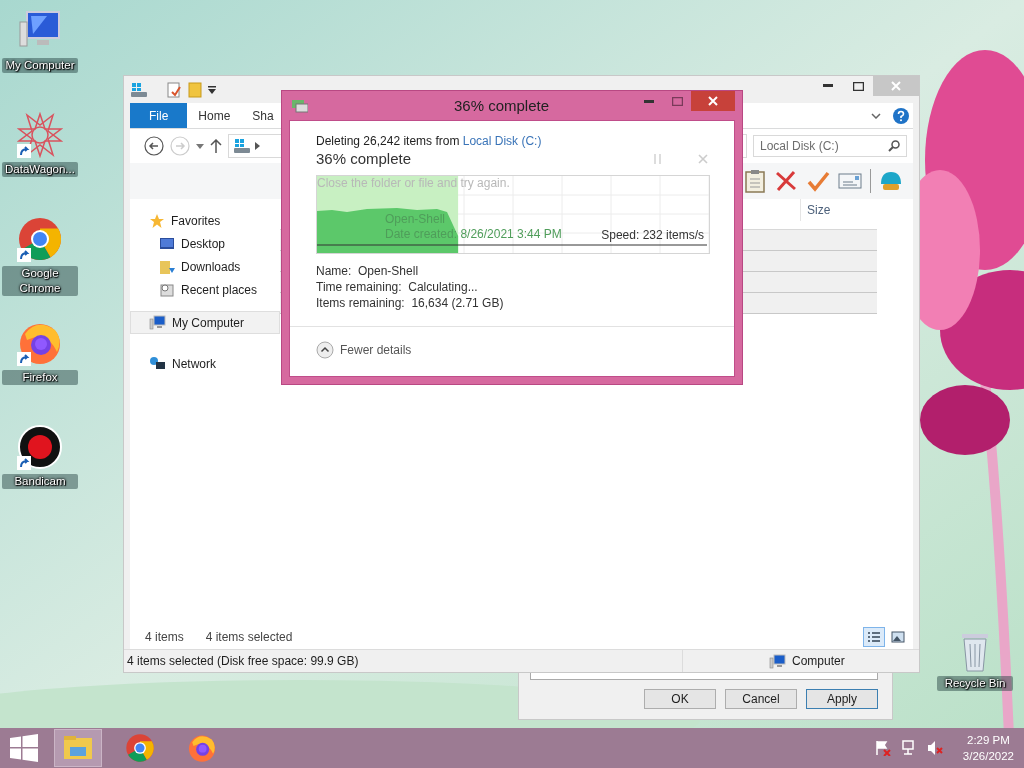 The image size is (1024, 768). I want to click on firefox-icon, so click(202, 748).